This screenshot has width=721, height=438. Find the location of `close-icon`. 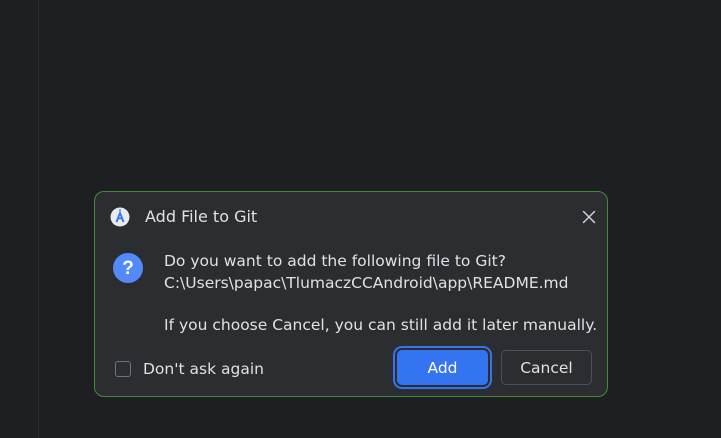

close-icon is located at coordinates (589, 217).